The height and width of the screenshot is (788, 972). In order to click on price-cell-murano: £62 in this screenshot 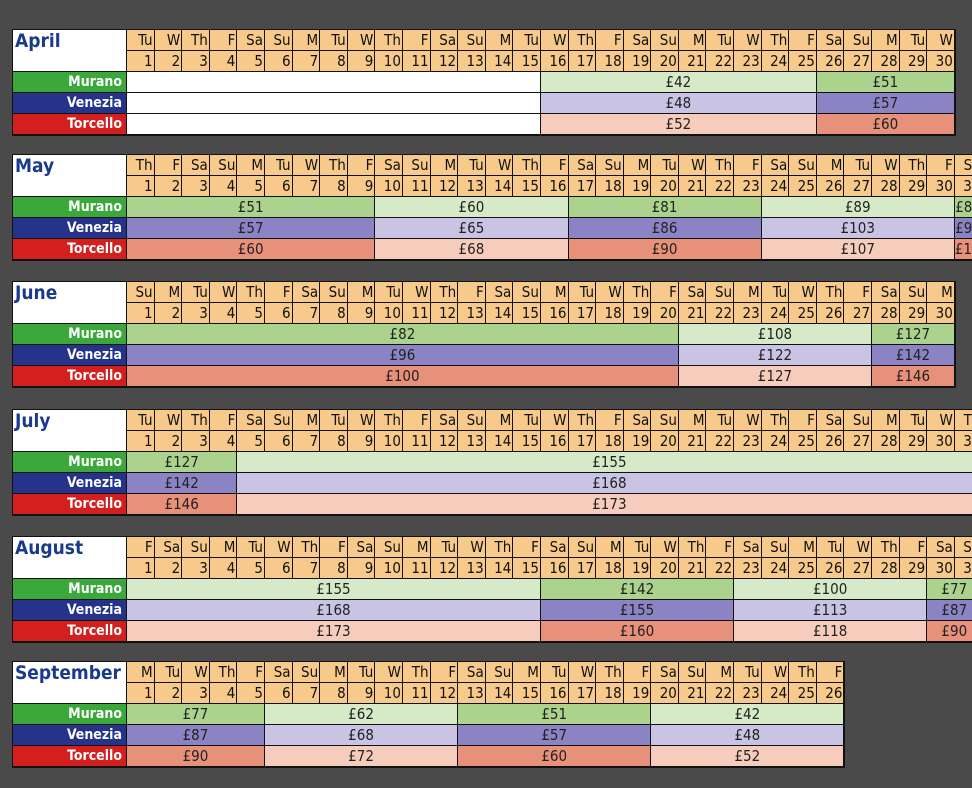, I will do `click(361, 714)`.